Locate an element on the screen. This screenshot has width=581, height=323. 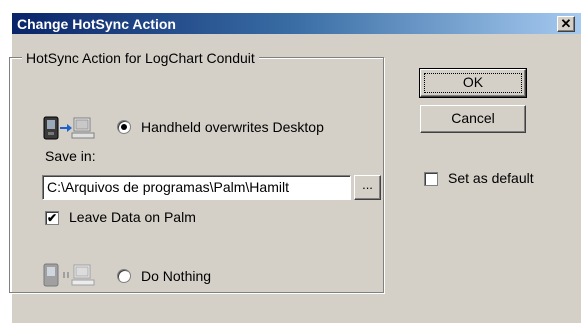
groupbox-legend: HotSync Action for LogChart Conduit is located at coordinates (140, 58).